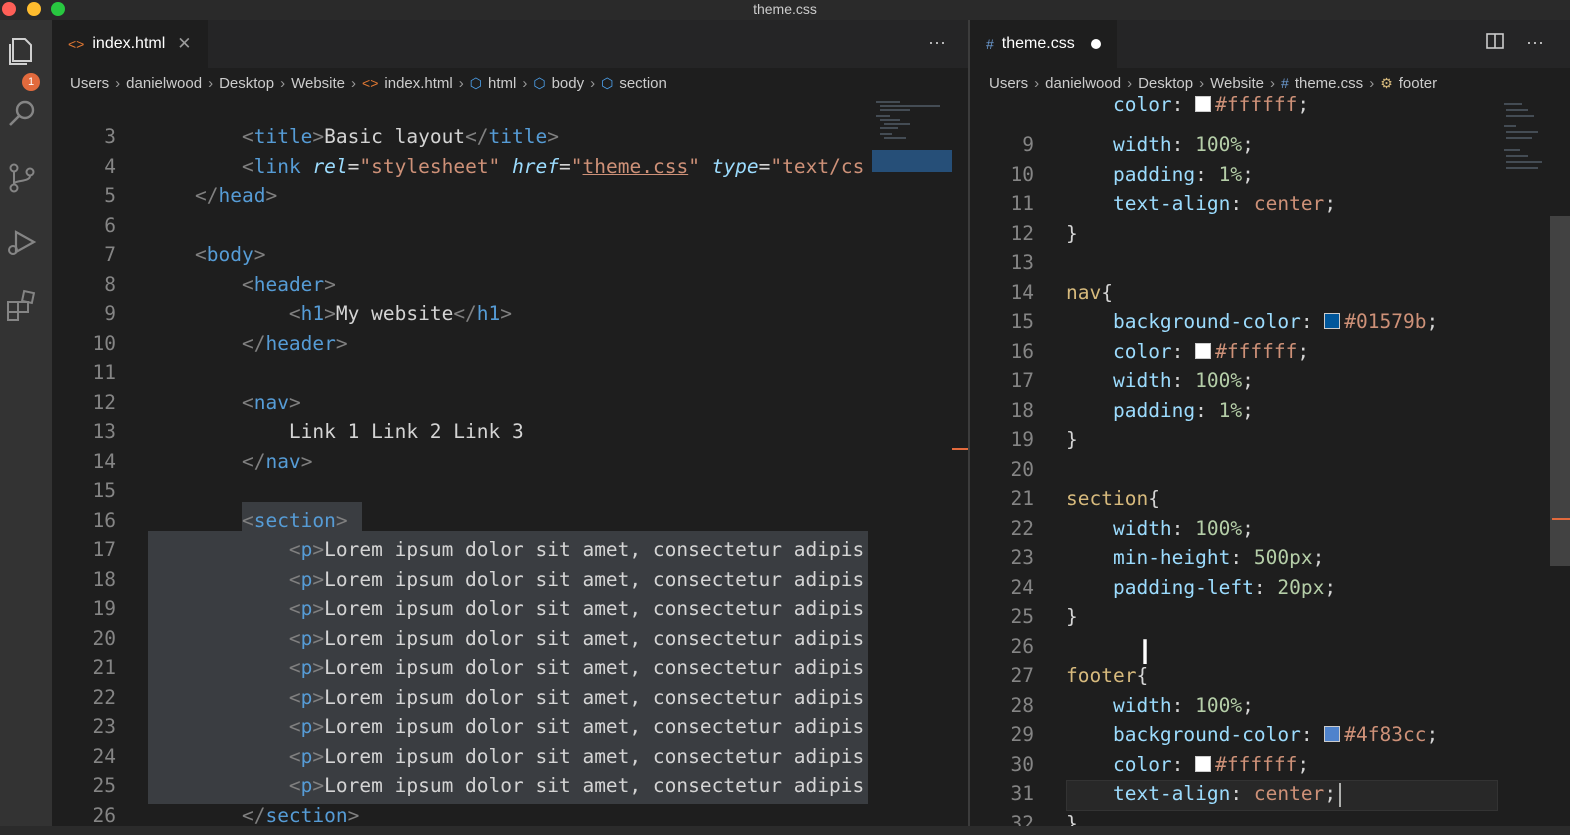 This screenshot has width=1570, height=835. I want to click on code-line: 11 text-align: center;, so click(1260, 204).